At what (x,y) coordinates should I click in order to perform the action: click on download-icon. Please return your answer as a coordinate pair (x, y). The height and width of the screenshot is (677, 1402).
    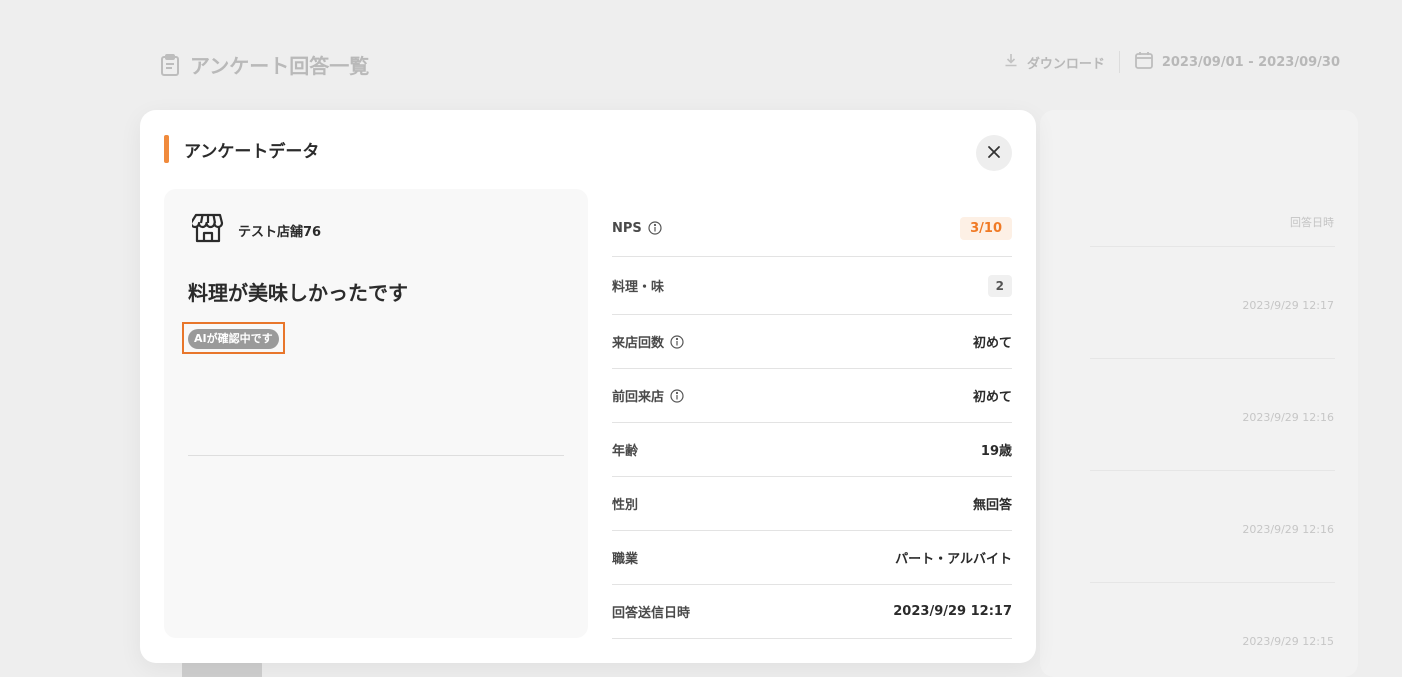
    Looking at the image, I should click on (1011, 62).